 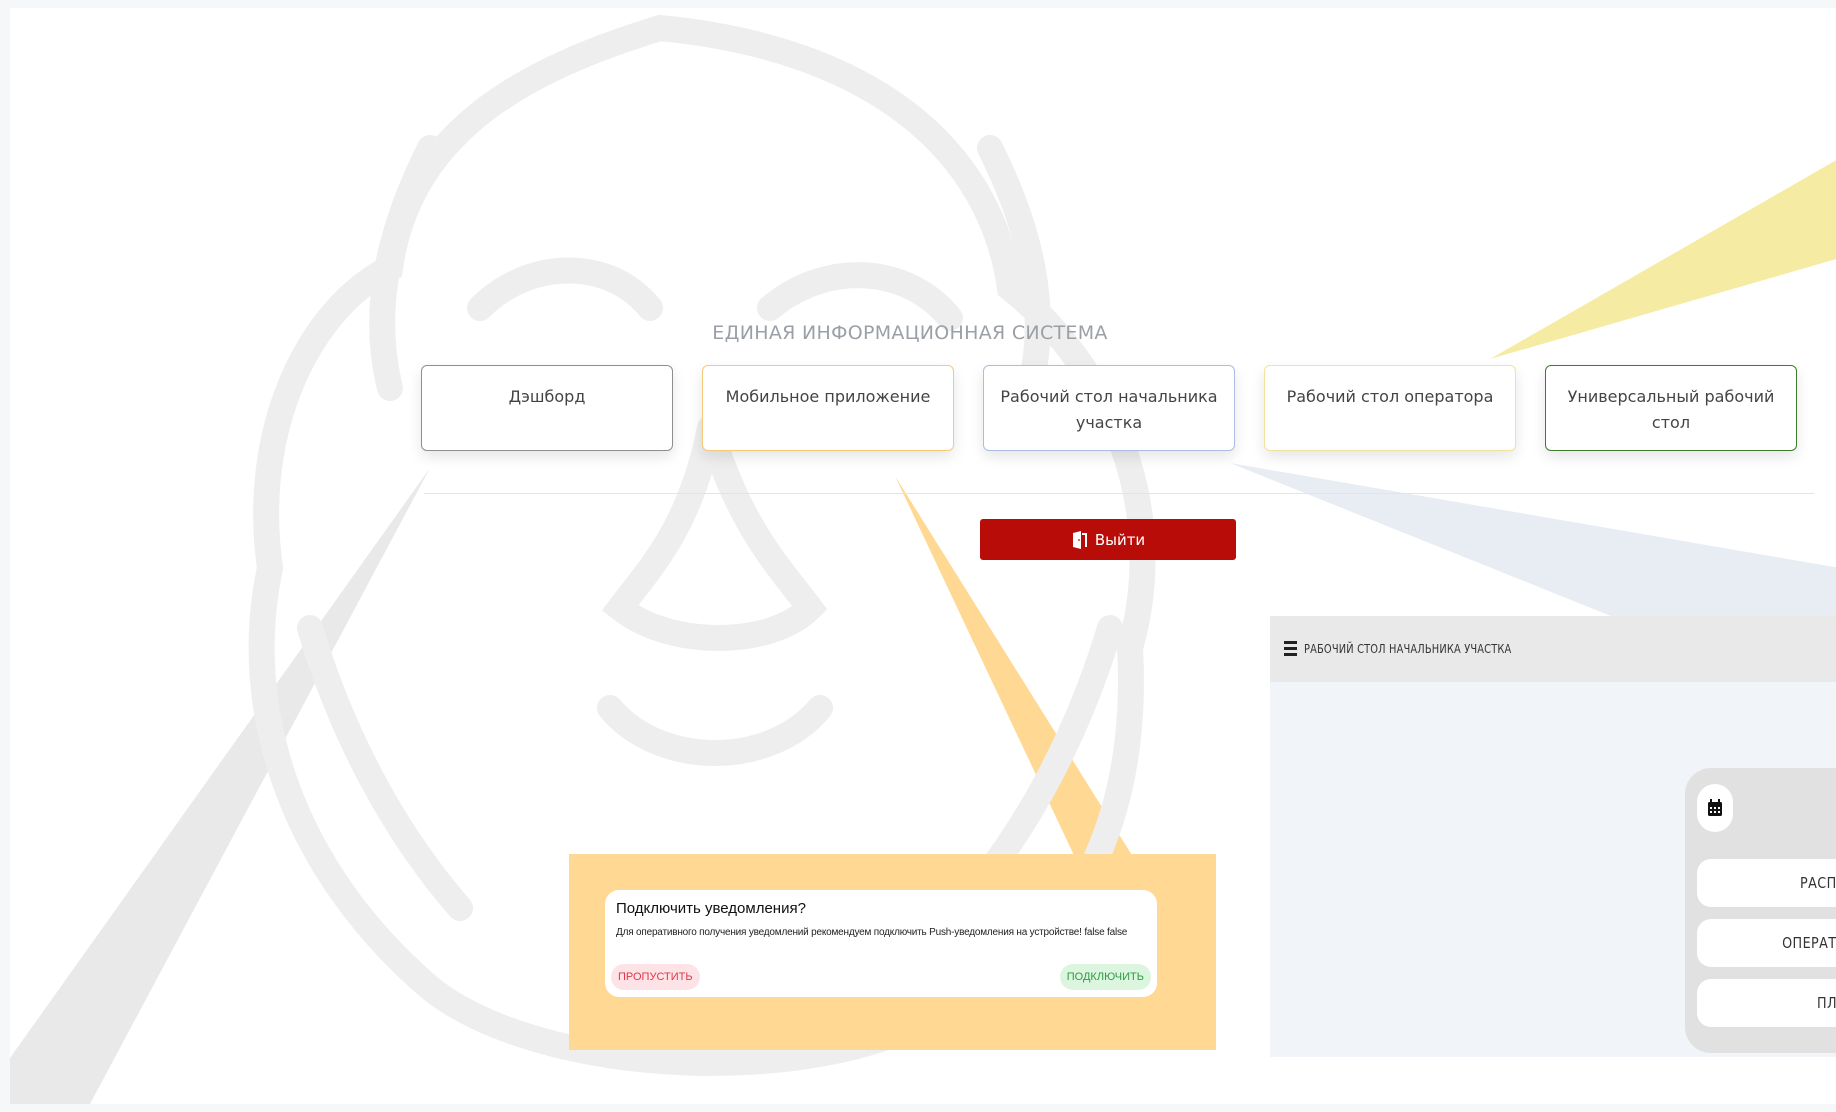 What do you see at coordinates (1290, 649) in the screenshot?
I see `hamburger-menu-icon` at bounding box center [1290, 649].